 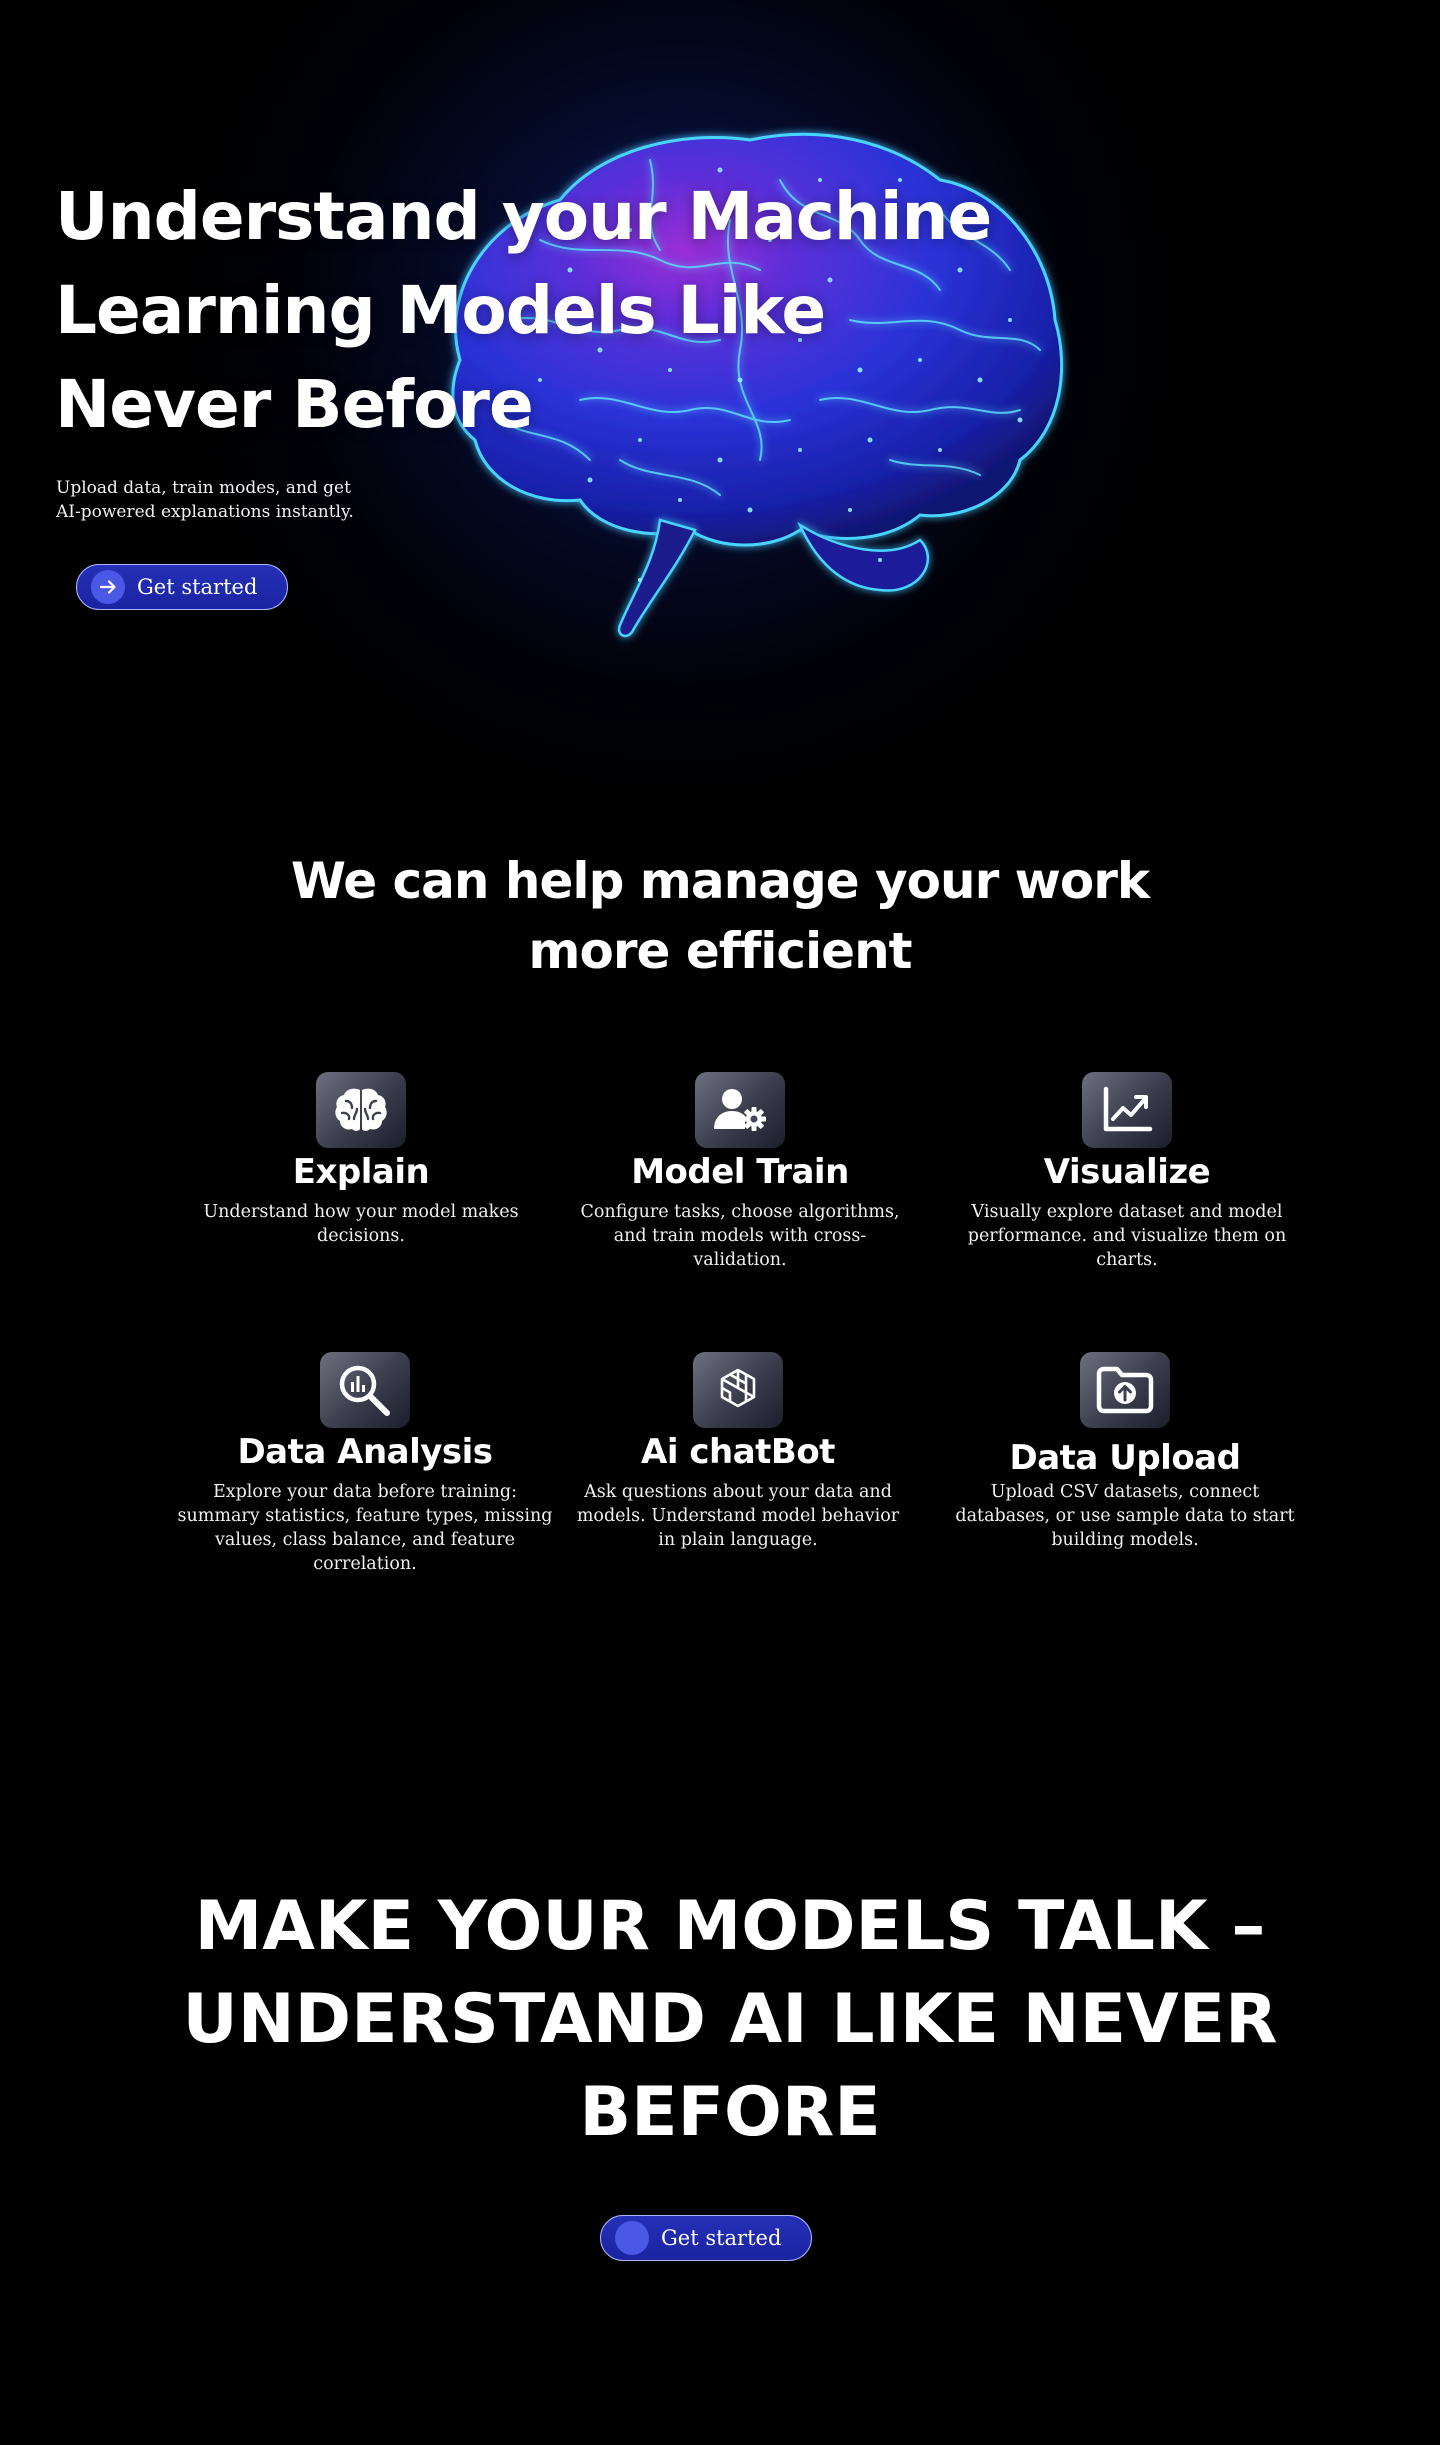 What do you see at coordinates (632, 2238) in the screenshot?
I see `button-dot-icon` at bounding box center [632, 2238].